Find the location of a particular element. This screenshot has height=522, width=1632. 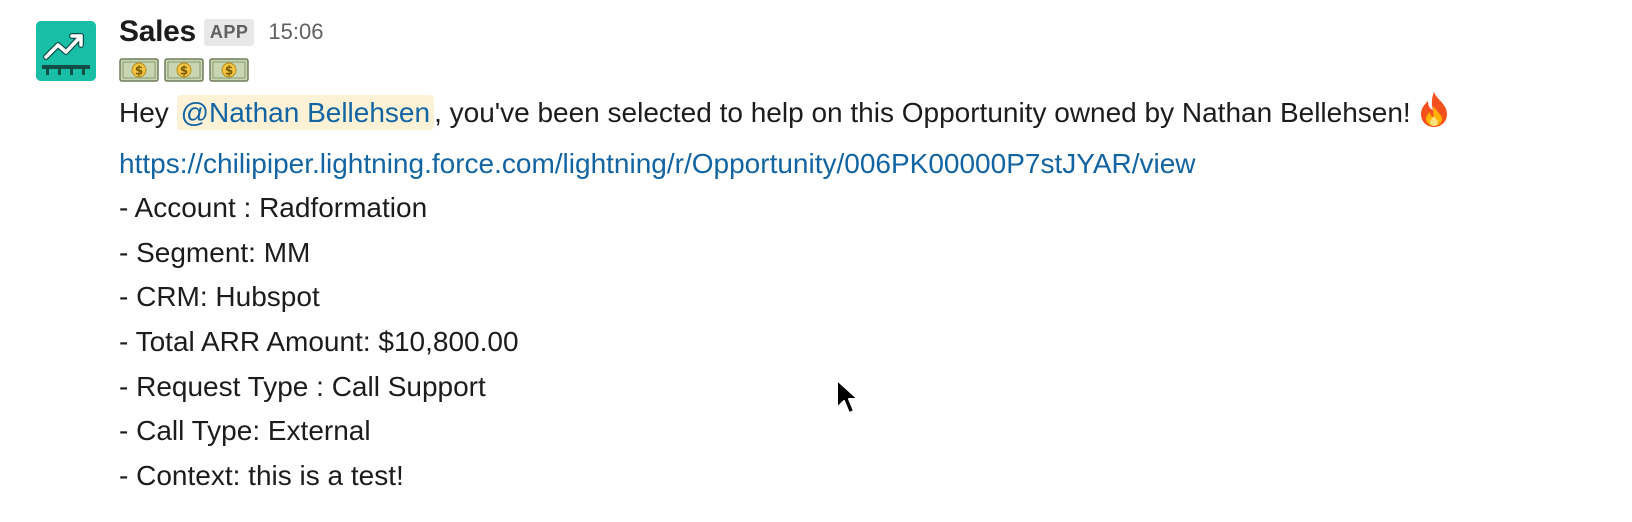

sales-app-avatar-icon is located at coordinates (66, 51).